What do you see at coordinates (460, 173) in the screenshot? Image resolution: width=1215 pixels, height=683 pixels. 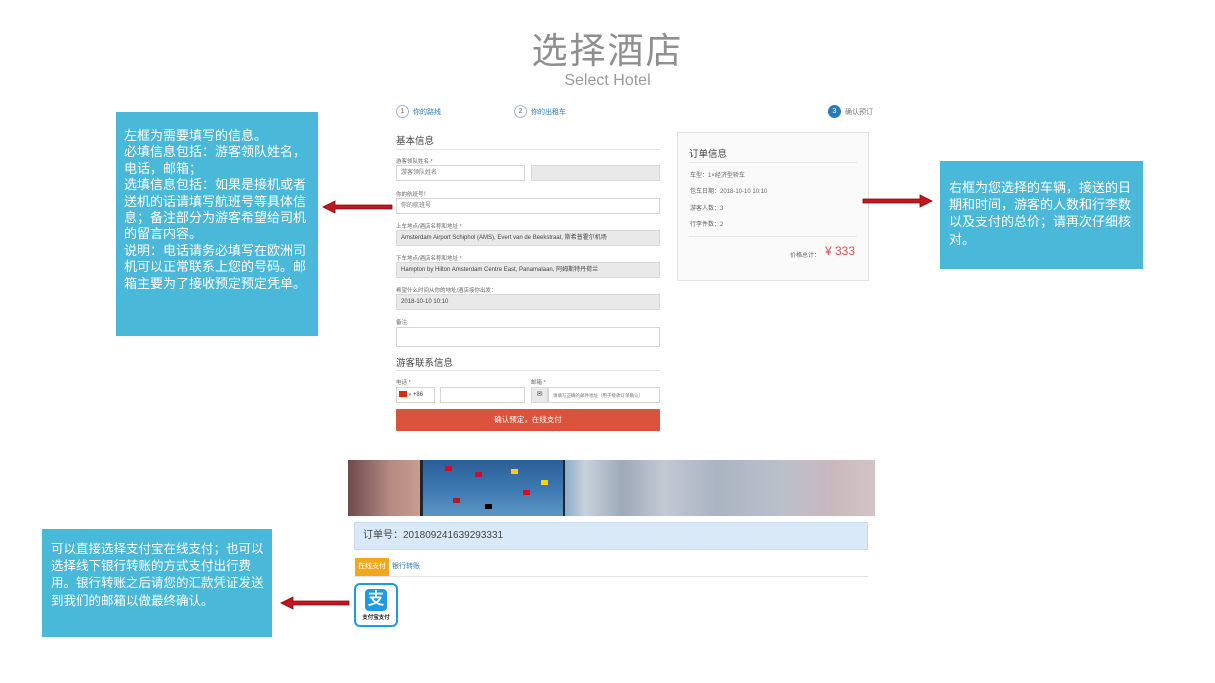 I see `leader-name-input` at bounding box center [460, 173].